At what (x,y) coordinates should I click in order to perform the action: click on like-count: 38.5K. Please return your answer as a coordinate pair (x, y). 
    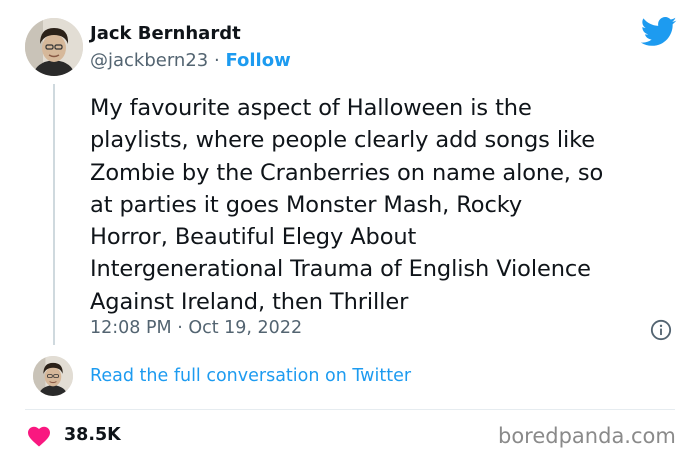
    Looking at the image, I should click on (92, 435).